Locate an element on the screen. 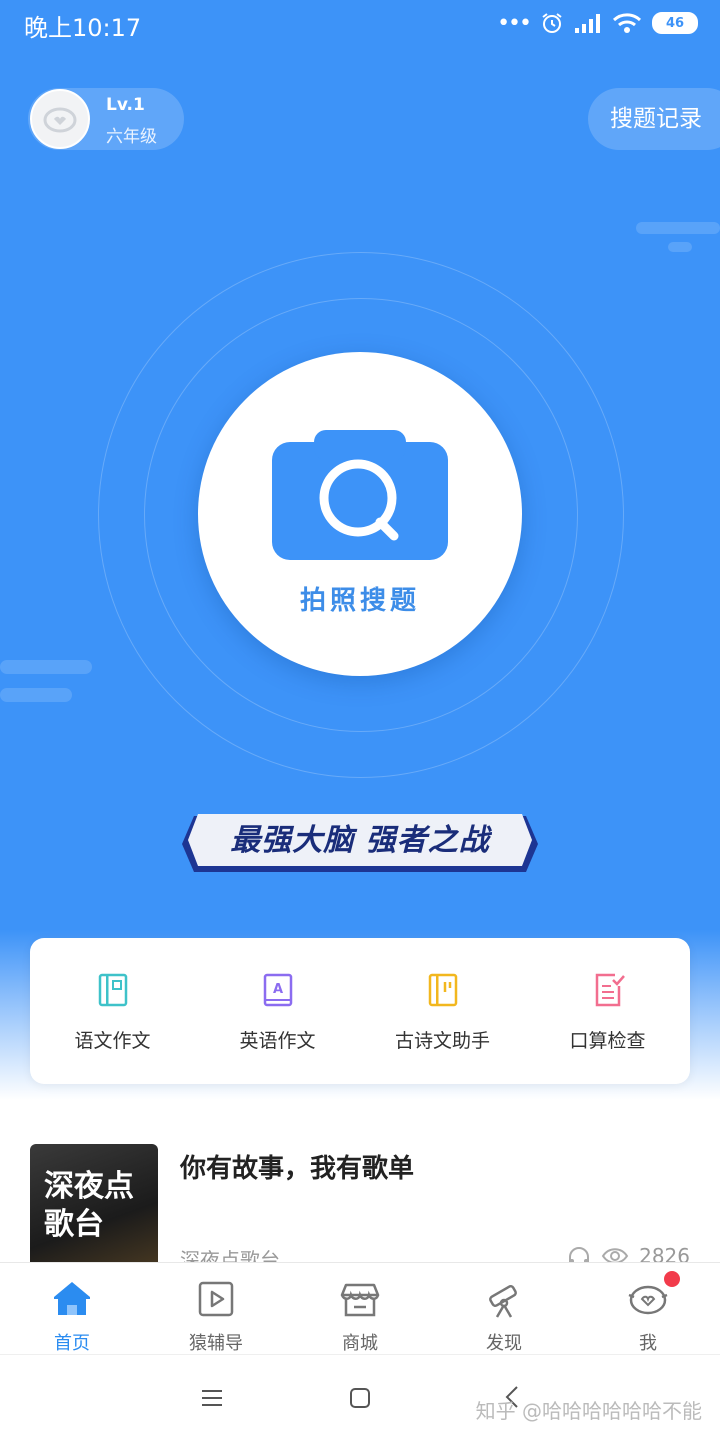 Image resolution: width=720 pixels, height=1441 pixels. thumbnail-text: 深夜点歌台 is located at coordinates (89, 1205).